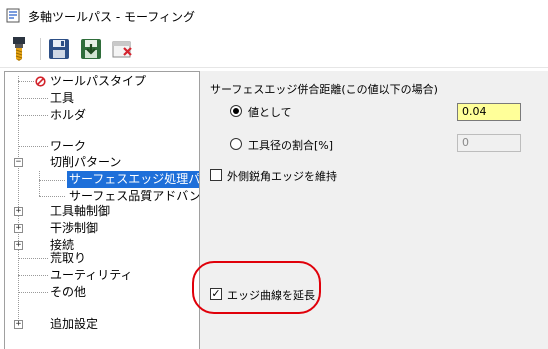 The image size is (548, 349). I want to click on window-title: 多軸ツールパス - モーフィング, so click(112, 17).